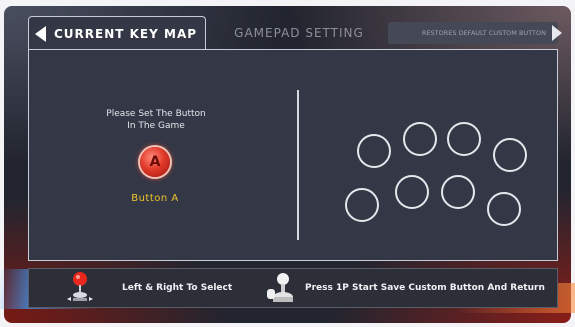 This screenshot has width=575, height=327. Describe the element at coordinates (156, 120) in the screenshot. I see `set-button-prompt: Please Set The Button In The Game` at that location.